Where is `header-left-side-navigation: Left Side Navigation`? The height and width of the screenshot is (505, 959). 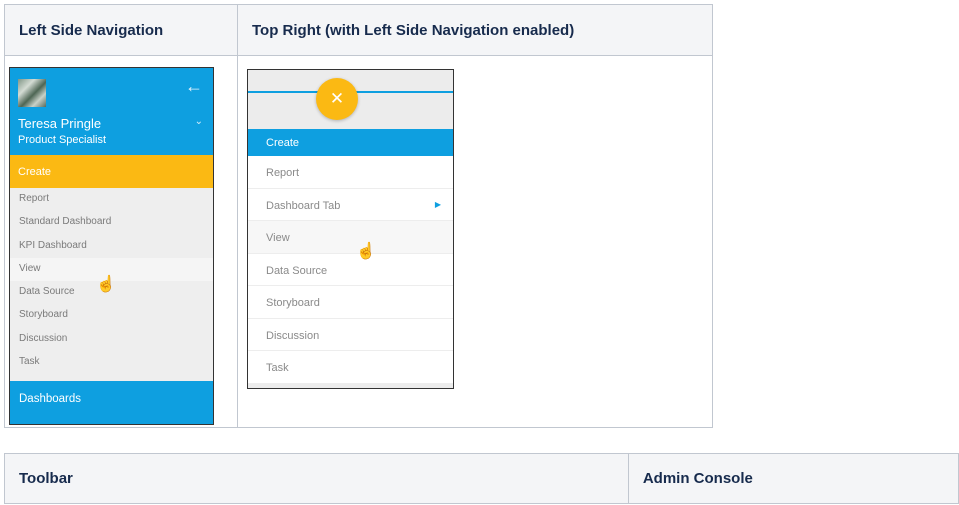 header-left-side-navigation: Left Side Navigation is located at coordinates (121, 30).